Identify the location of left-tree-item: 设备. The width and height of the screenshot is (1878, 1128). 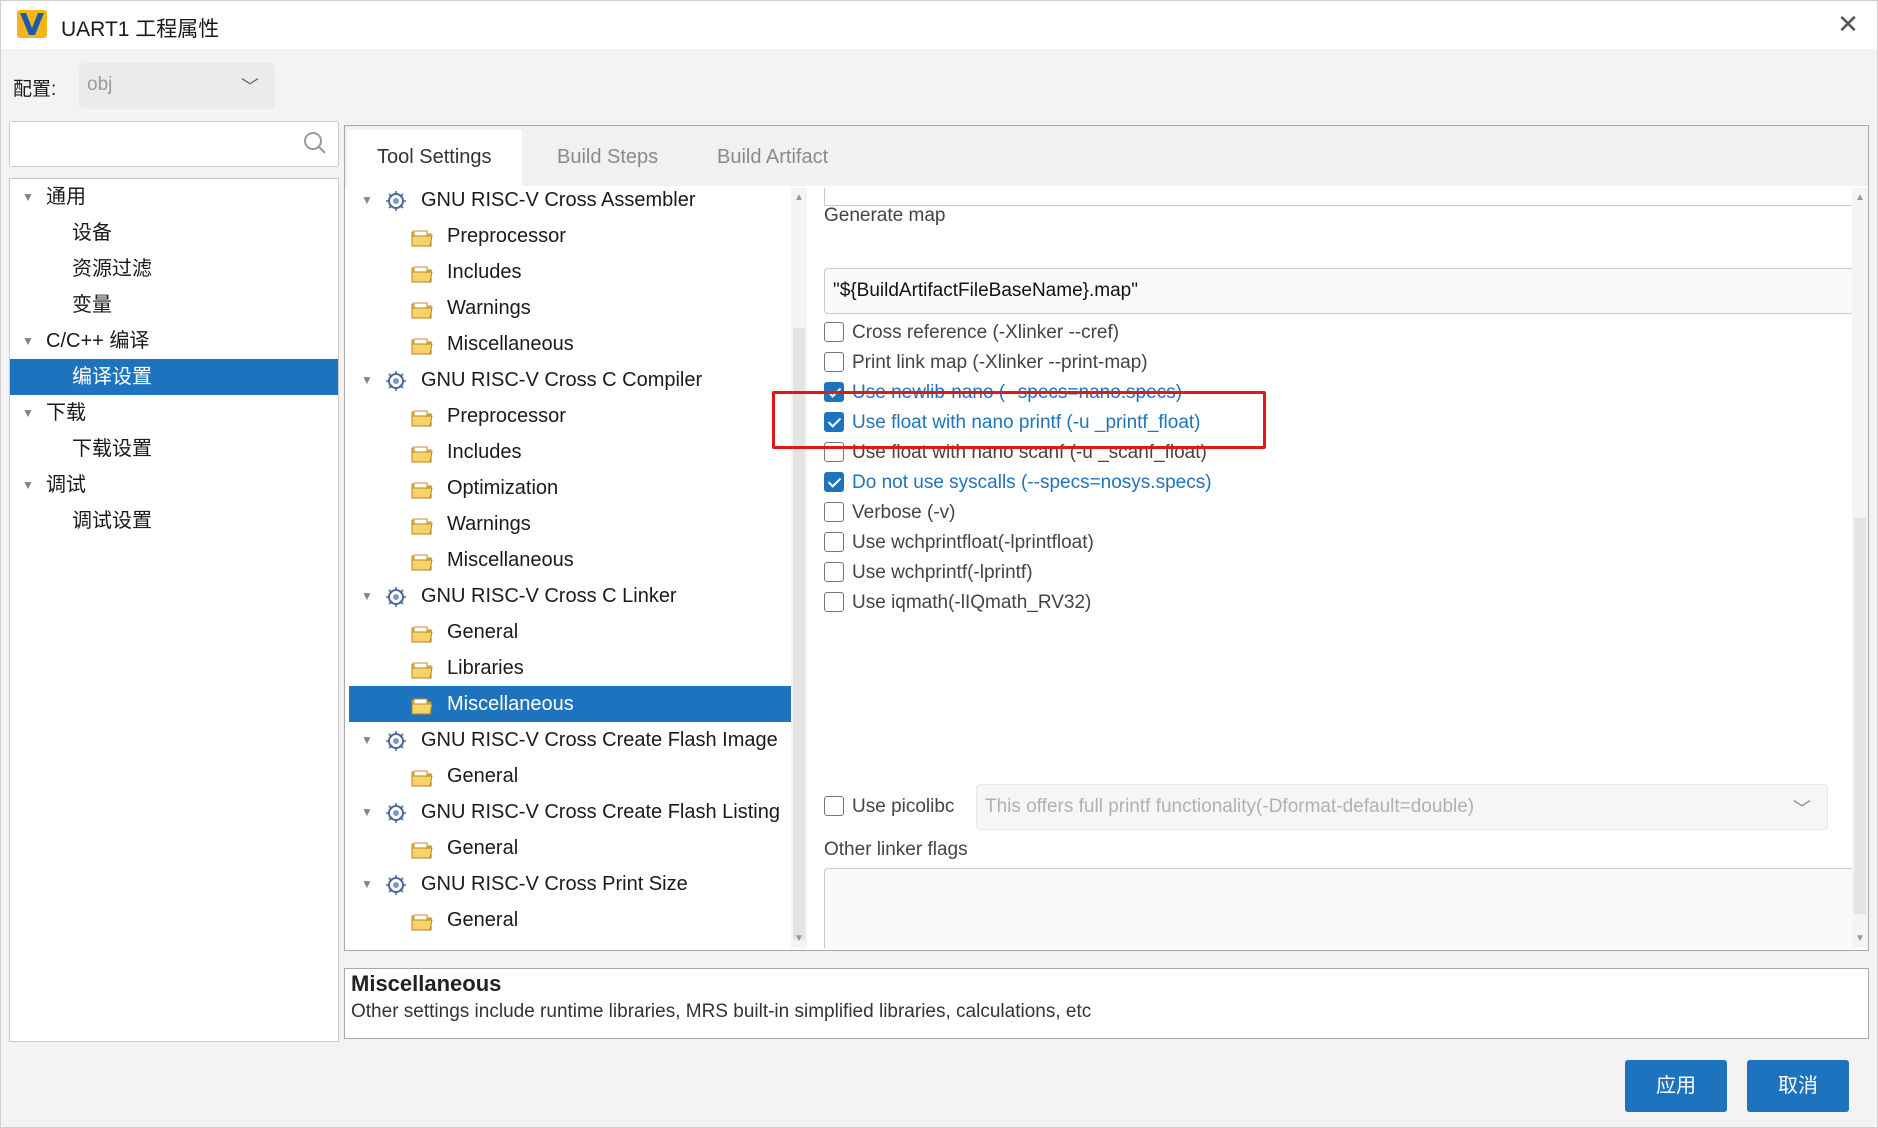
(174, 233).